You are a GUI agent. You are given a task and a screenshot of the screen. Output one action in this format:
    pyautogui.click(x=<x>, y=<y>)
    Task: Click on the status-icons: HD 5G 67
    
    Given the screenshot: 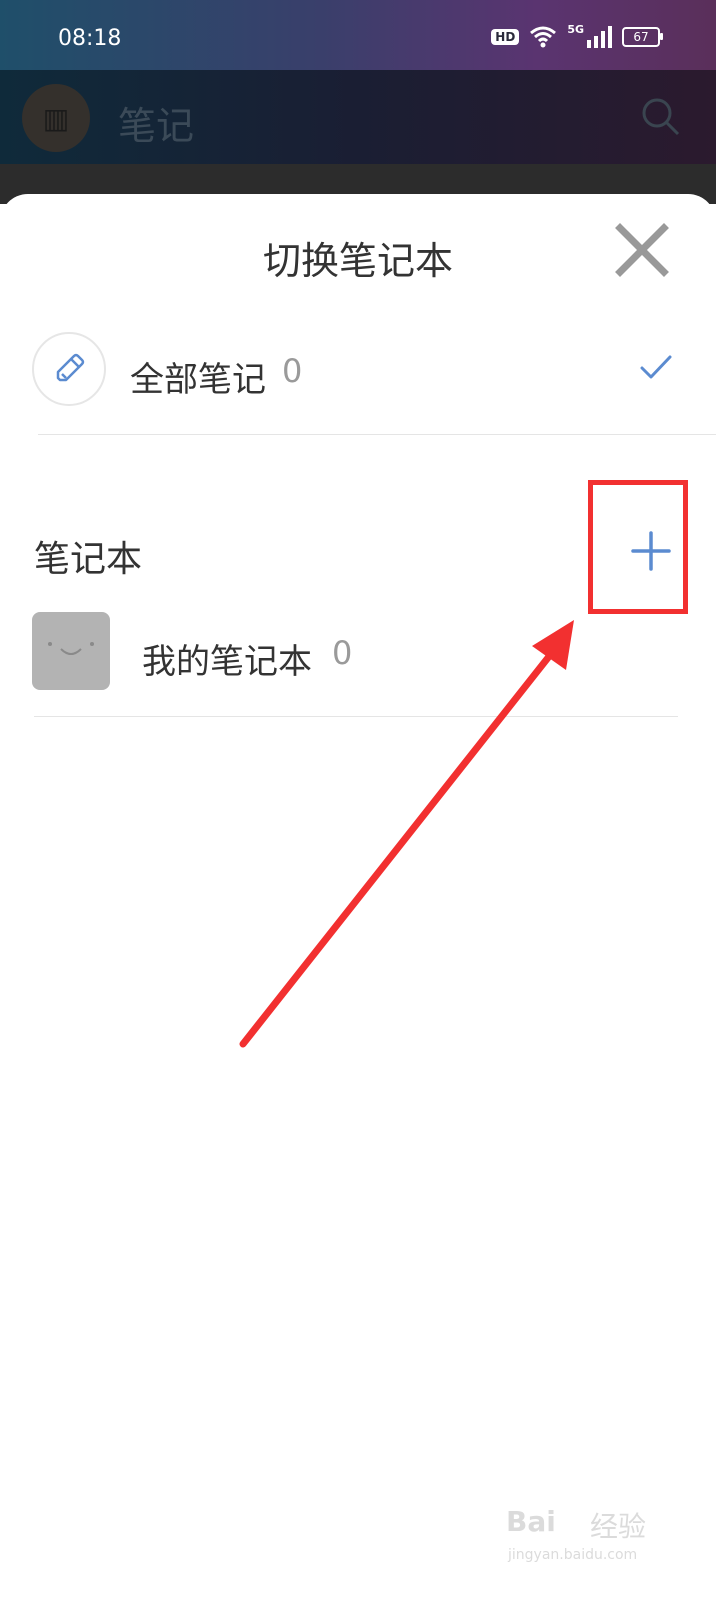 What is the action you would take?
    pyautogui.click(x=577, y=35)
    